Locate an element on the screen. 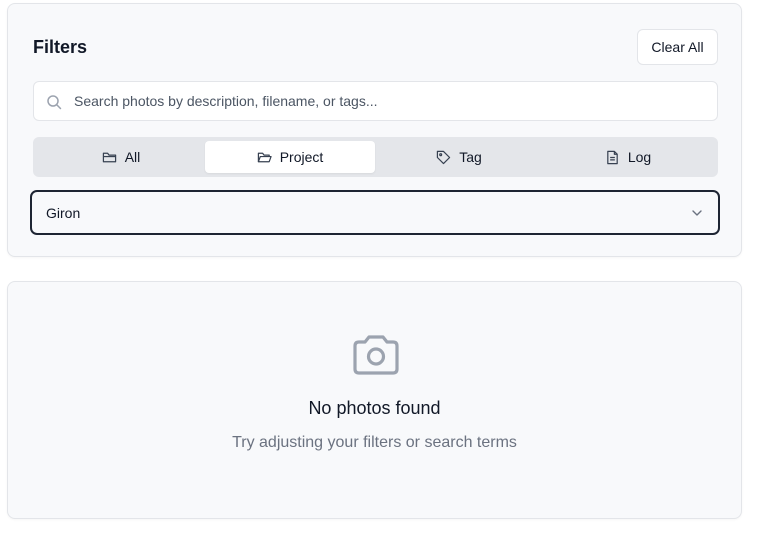 Image resolution: width=763 pixels, height=551 pixels. project-select-value: Giron is located at coordinates (63, 213).